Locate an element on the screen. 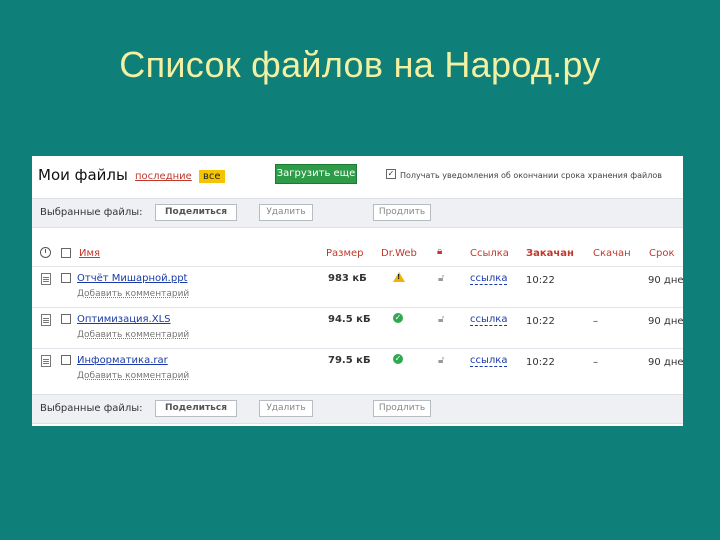 This screenshot has height=540, width=720. tab-recent: последние is located at coordinates (163, 176).